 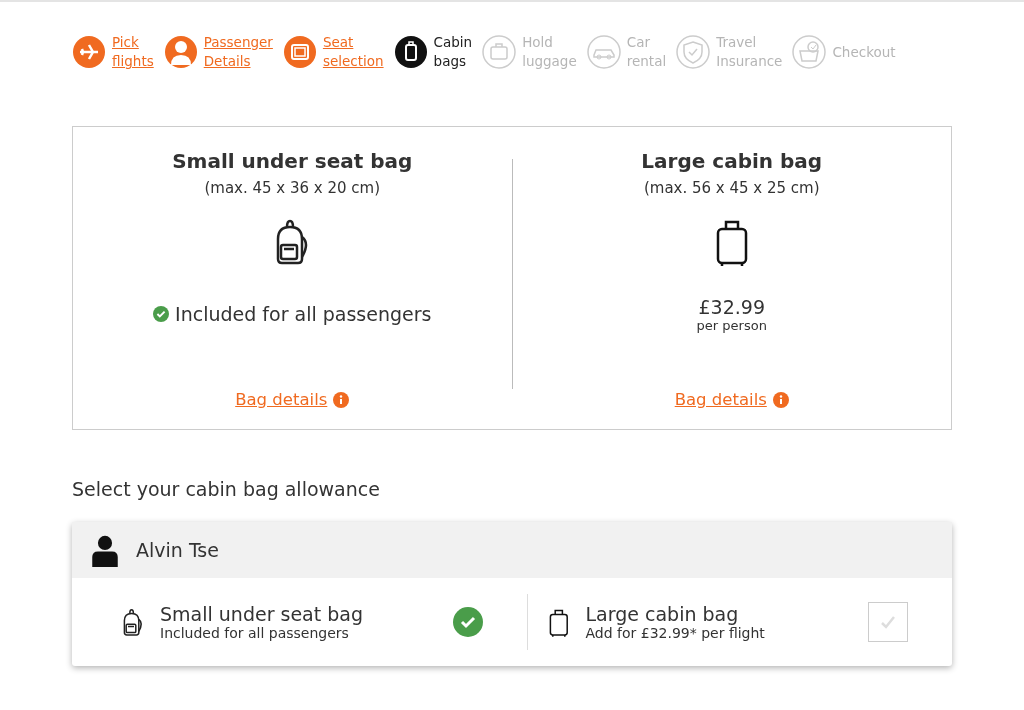 I want to click on option-subtitle: Included for all passengers, so click(x=255, y=633).